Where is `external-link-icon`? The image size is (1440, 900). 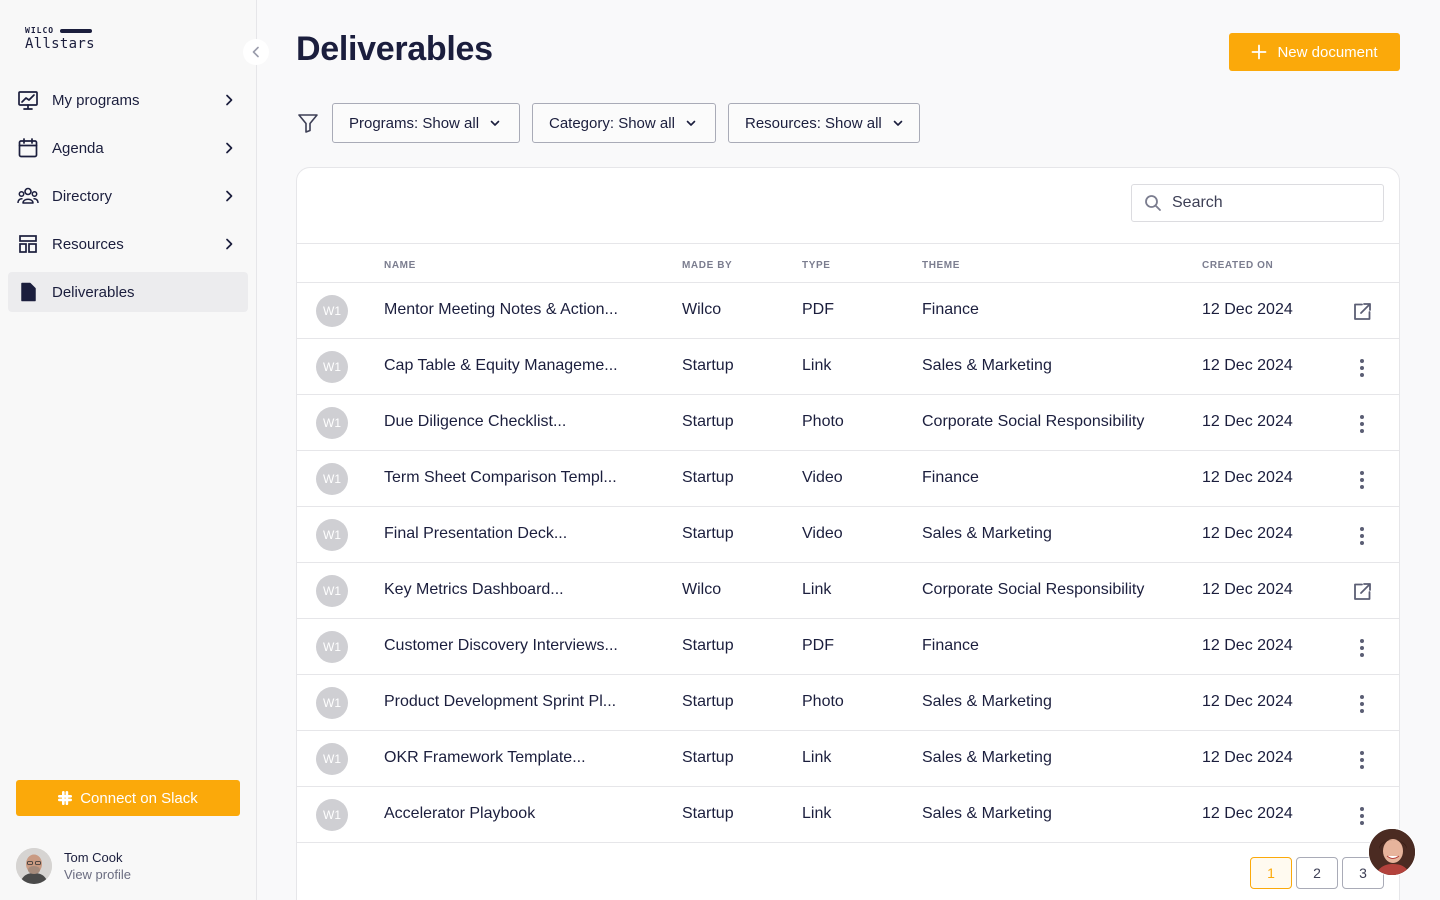 external-link-icon is located at coordinates (1362, 592).